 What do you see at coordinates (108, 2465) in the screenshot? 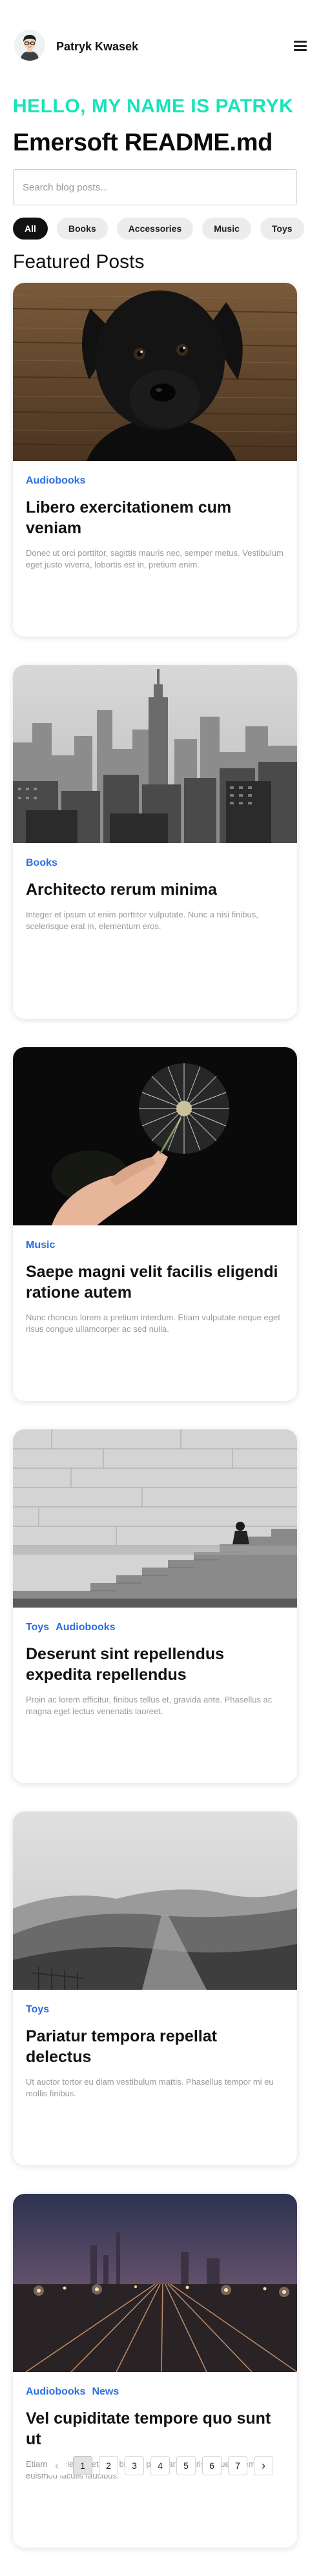
I see `page-button: 2` at bounding box center [108, 2465].